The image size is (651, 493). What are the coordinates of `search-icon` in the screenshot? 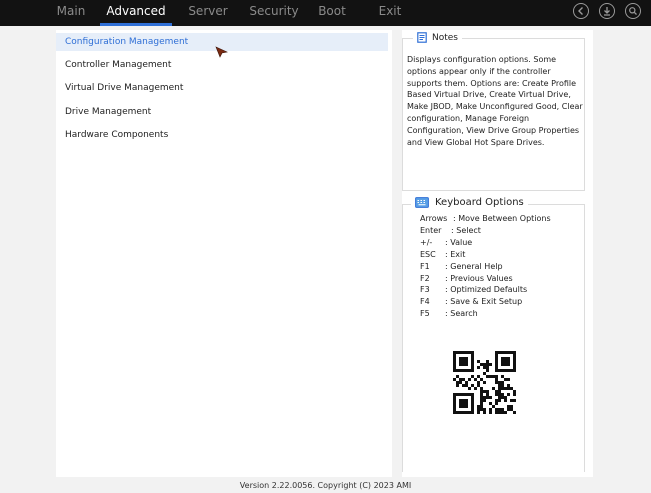 It's located at (633, 11).